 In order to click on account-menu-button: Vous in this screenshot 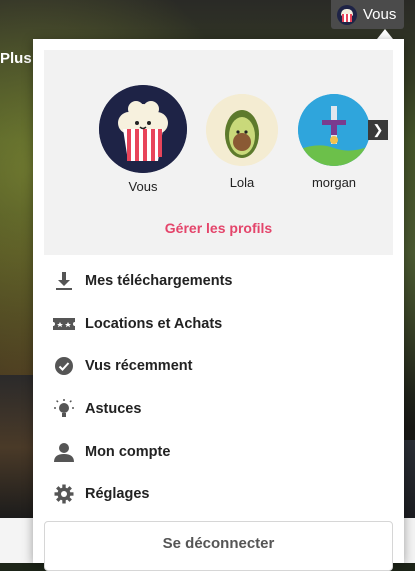, I will do `click(367, 14)`.